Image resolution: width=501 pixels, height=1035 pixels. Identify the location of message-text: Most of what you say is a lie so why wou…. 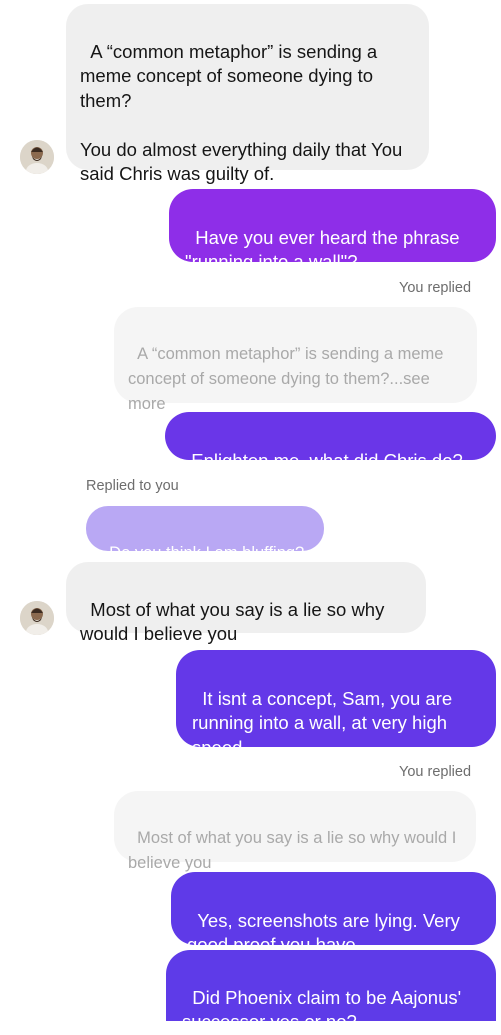
(235, 621).